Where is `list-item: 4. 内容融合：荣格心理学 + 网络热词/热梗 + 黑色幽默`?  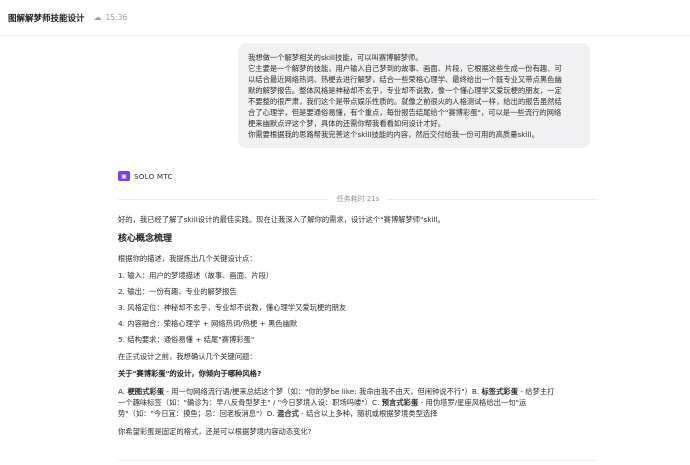
list-item: 4. 内容融合：荣格心理学 + 网络热词/热梗 + 黑色幽默 is located at coordinates (208, 323).